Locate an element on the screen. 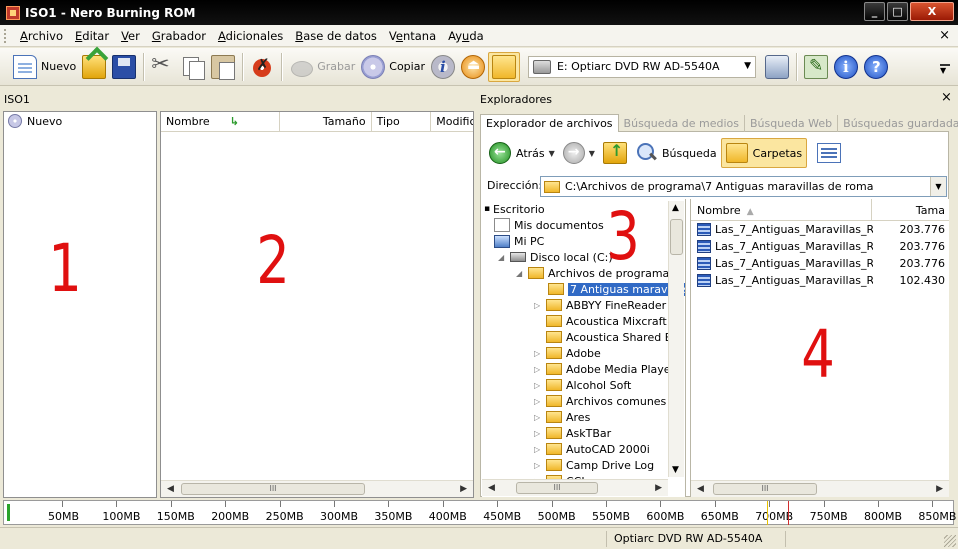  tab-media-search: Búsqueda de medios is located at coordinates (682, 123).